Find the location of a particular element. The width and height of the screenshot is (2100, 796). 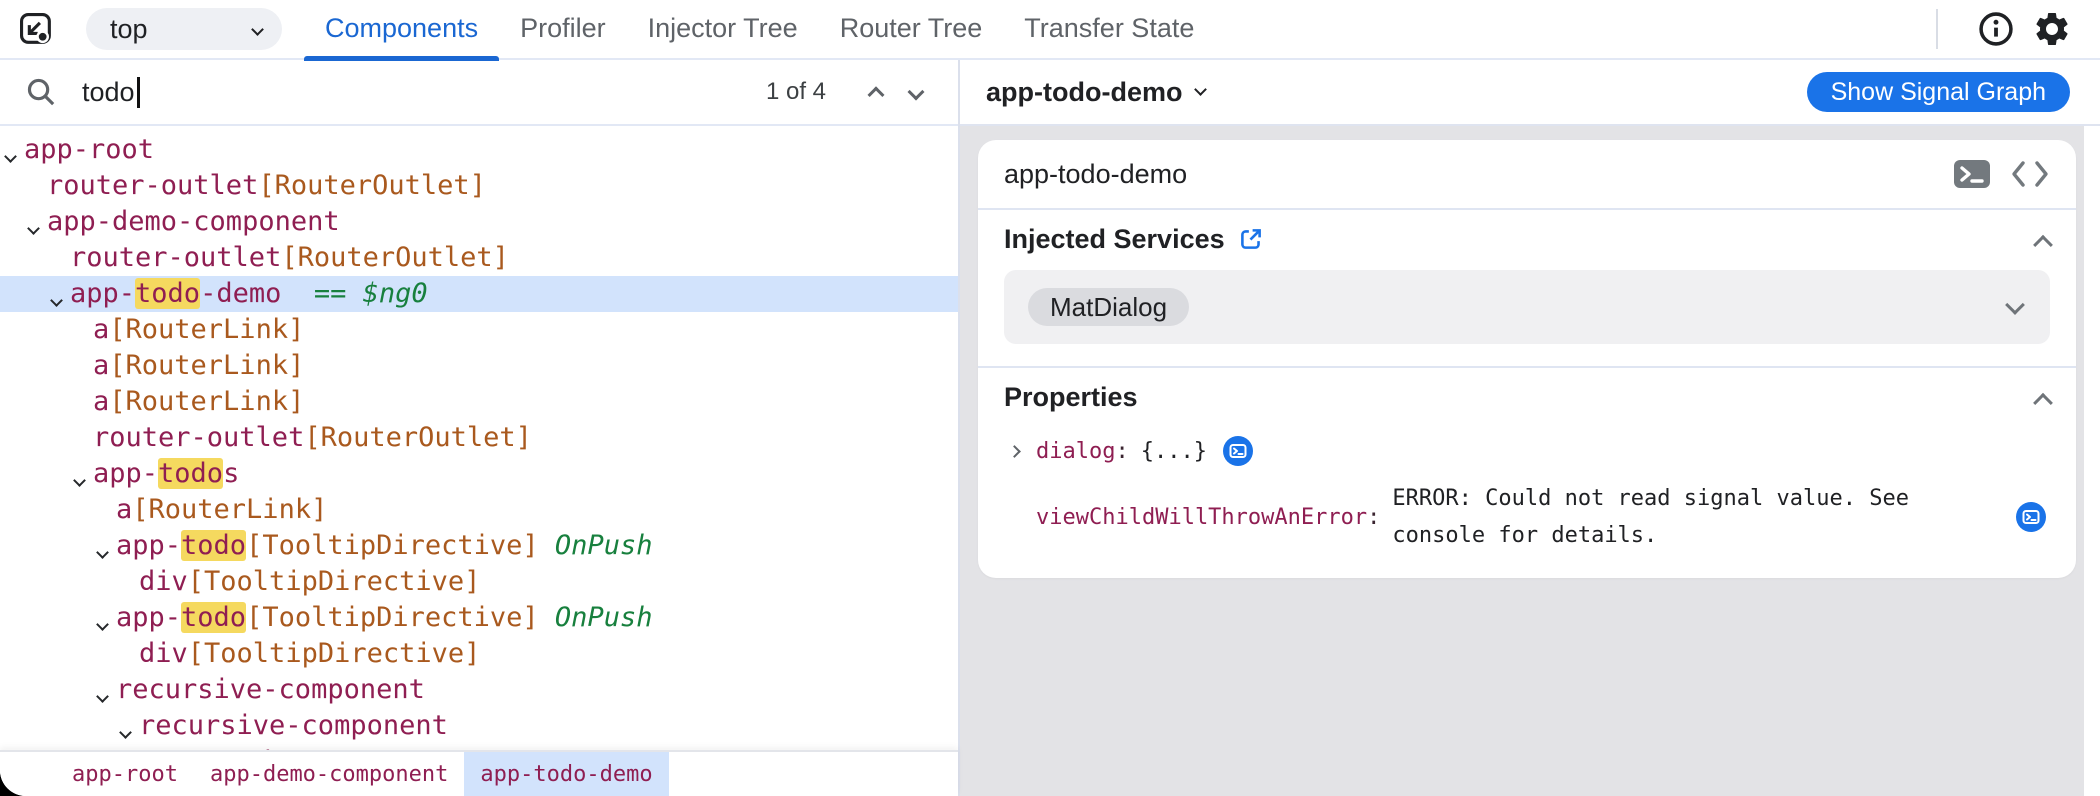

tree-row: app-demo-component is located at coordinates (479, 222).